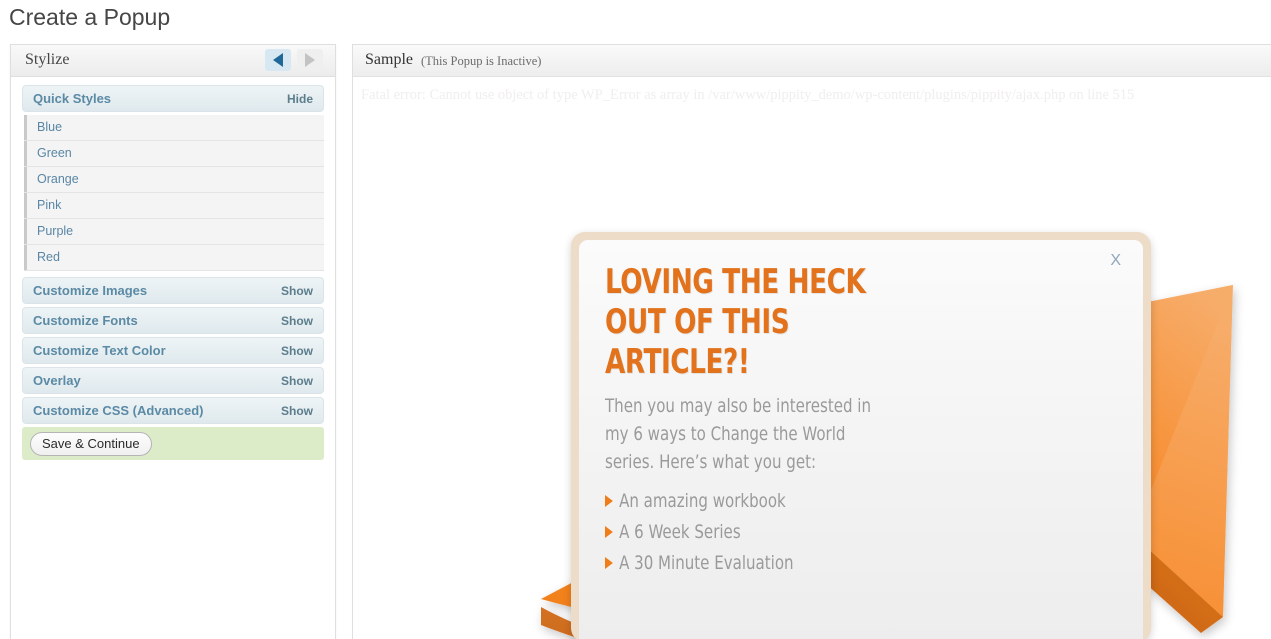 This screenshot has width=1271, height=639. What do you see at coordinates (173, 380) in the screenshot?
I see `section-header-overlay: Overlay Show` at bounding box center [173, 380].